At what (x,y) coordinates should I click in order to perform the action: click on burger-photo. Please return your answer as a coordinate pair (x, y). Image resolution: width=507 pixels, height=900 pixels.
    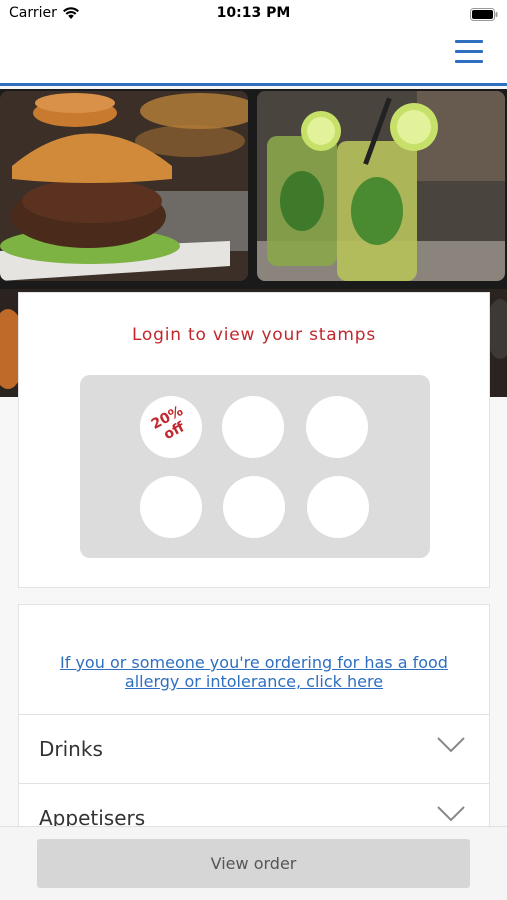
    Looking at the image, I should click on (124, 186).